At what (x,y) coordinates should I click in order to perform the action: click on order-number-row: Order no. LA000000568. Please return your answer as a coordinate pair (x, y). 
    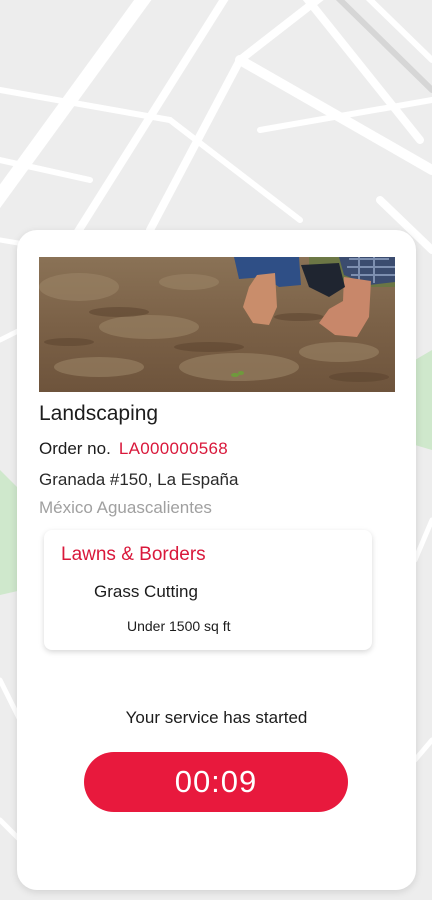
    Looking at the image, I should click on (133, 449).